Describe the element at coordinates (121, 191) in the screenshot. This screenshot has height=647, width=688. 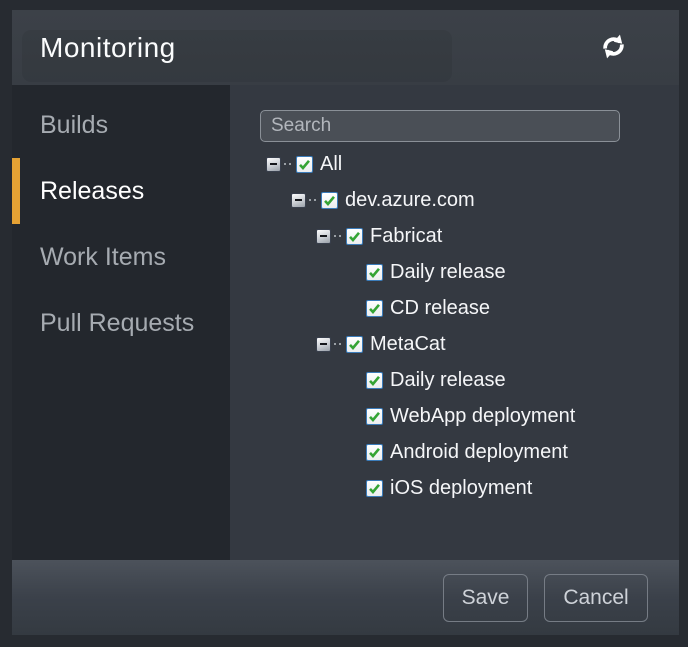
I see `sidebar-item-releases: Releases` at that location.